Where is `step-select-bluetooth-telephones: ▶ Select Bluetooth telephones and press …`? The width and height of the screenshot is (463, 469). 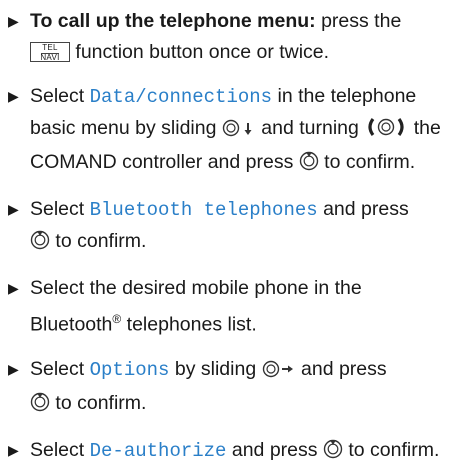
step-select-bluetooth-telephones: ▶ Select Bluetooth telephones and press … is located at coordinates (231, 227).